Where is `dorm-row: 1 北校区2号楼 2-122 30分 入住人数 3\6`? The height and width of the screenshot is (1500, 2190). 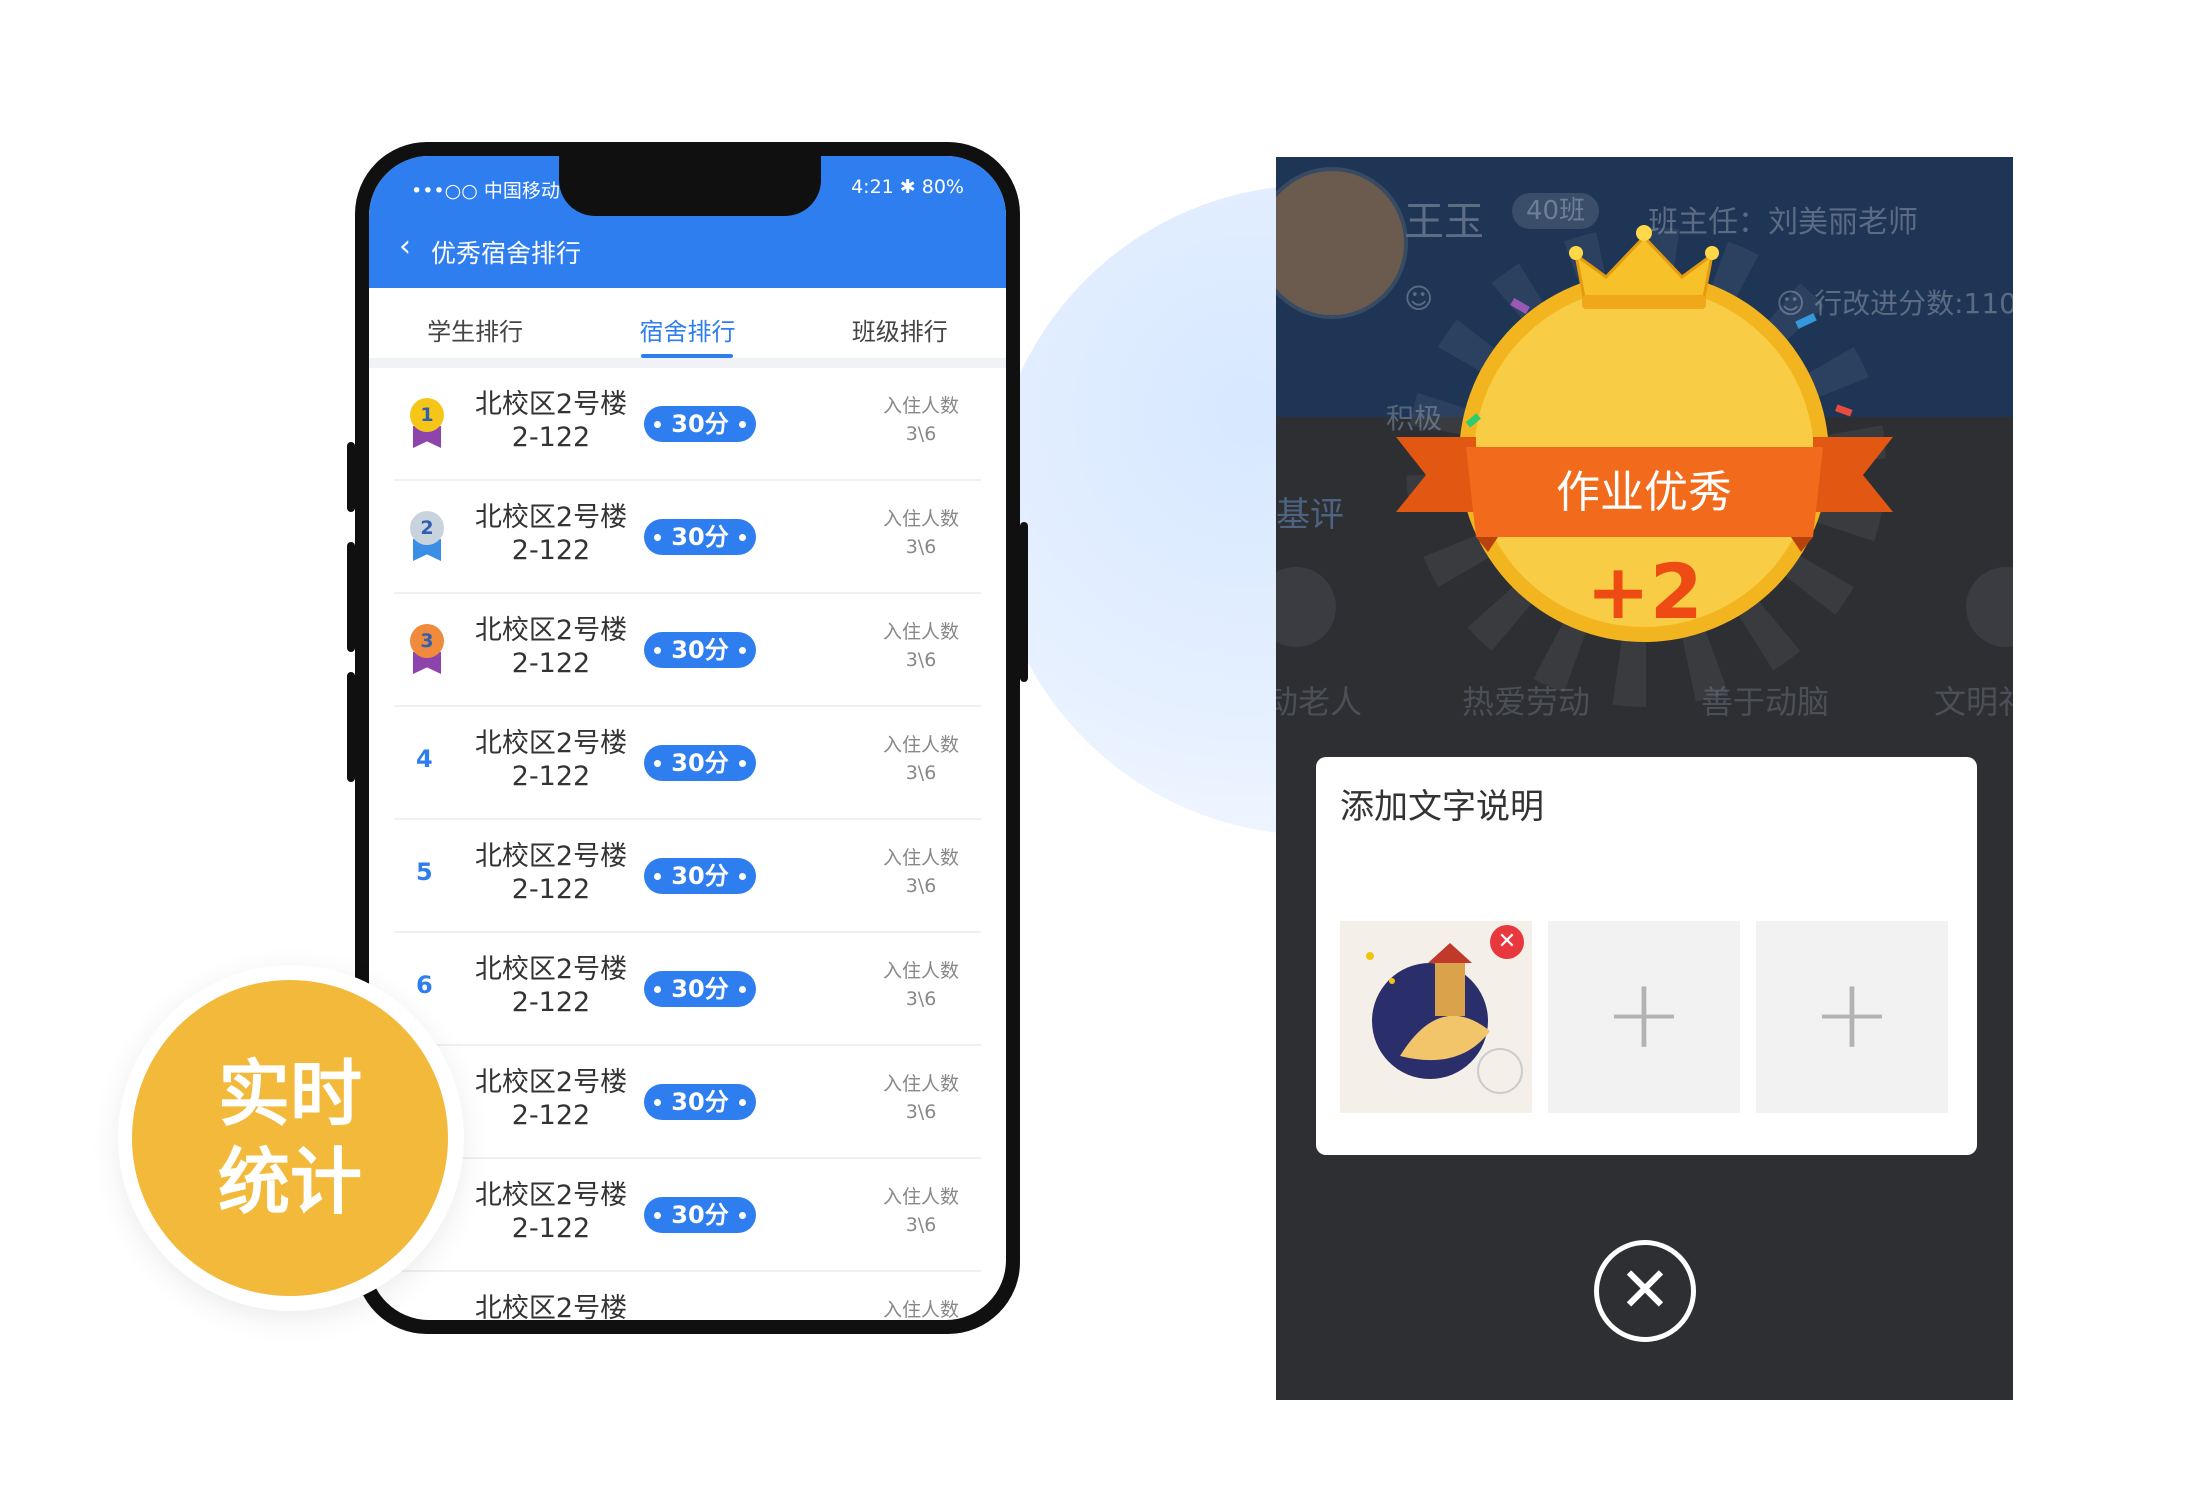 dorm-row: 1 北校区2号楼 2-122 30分 入住人数 3\6 is located at coordinates (687, 424).